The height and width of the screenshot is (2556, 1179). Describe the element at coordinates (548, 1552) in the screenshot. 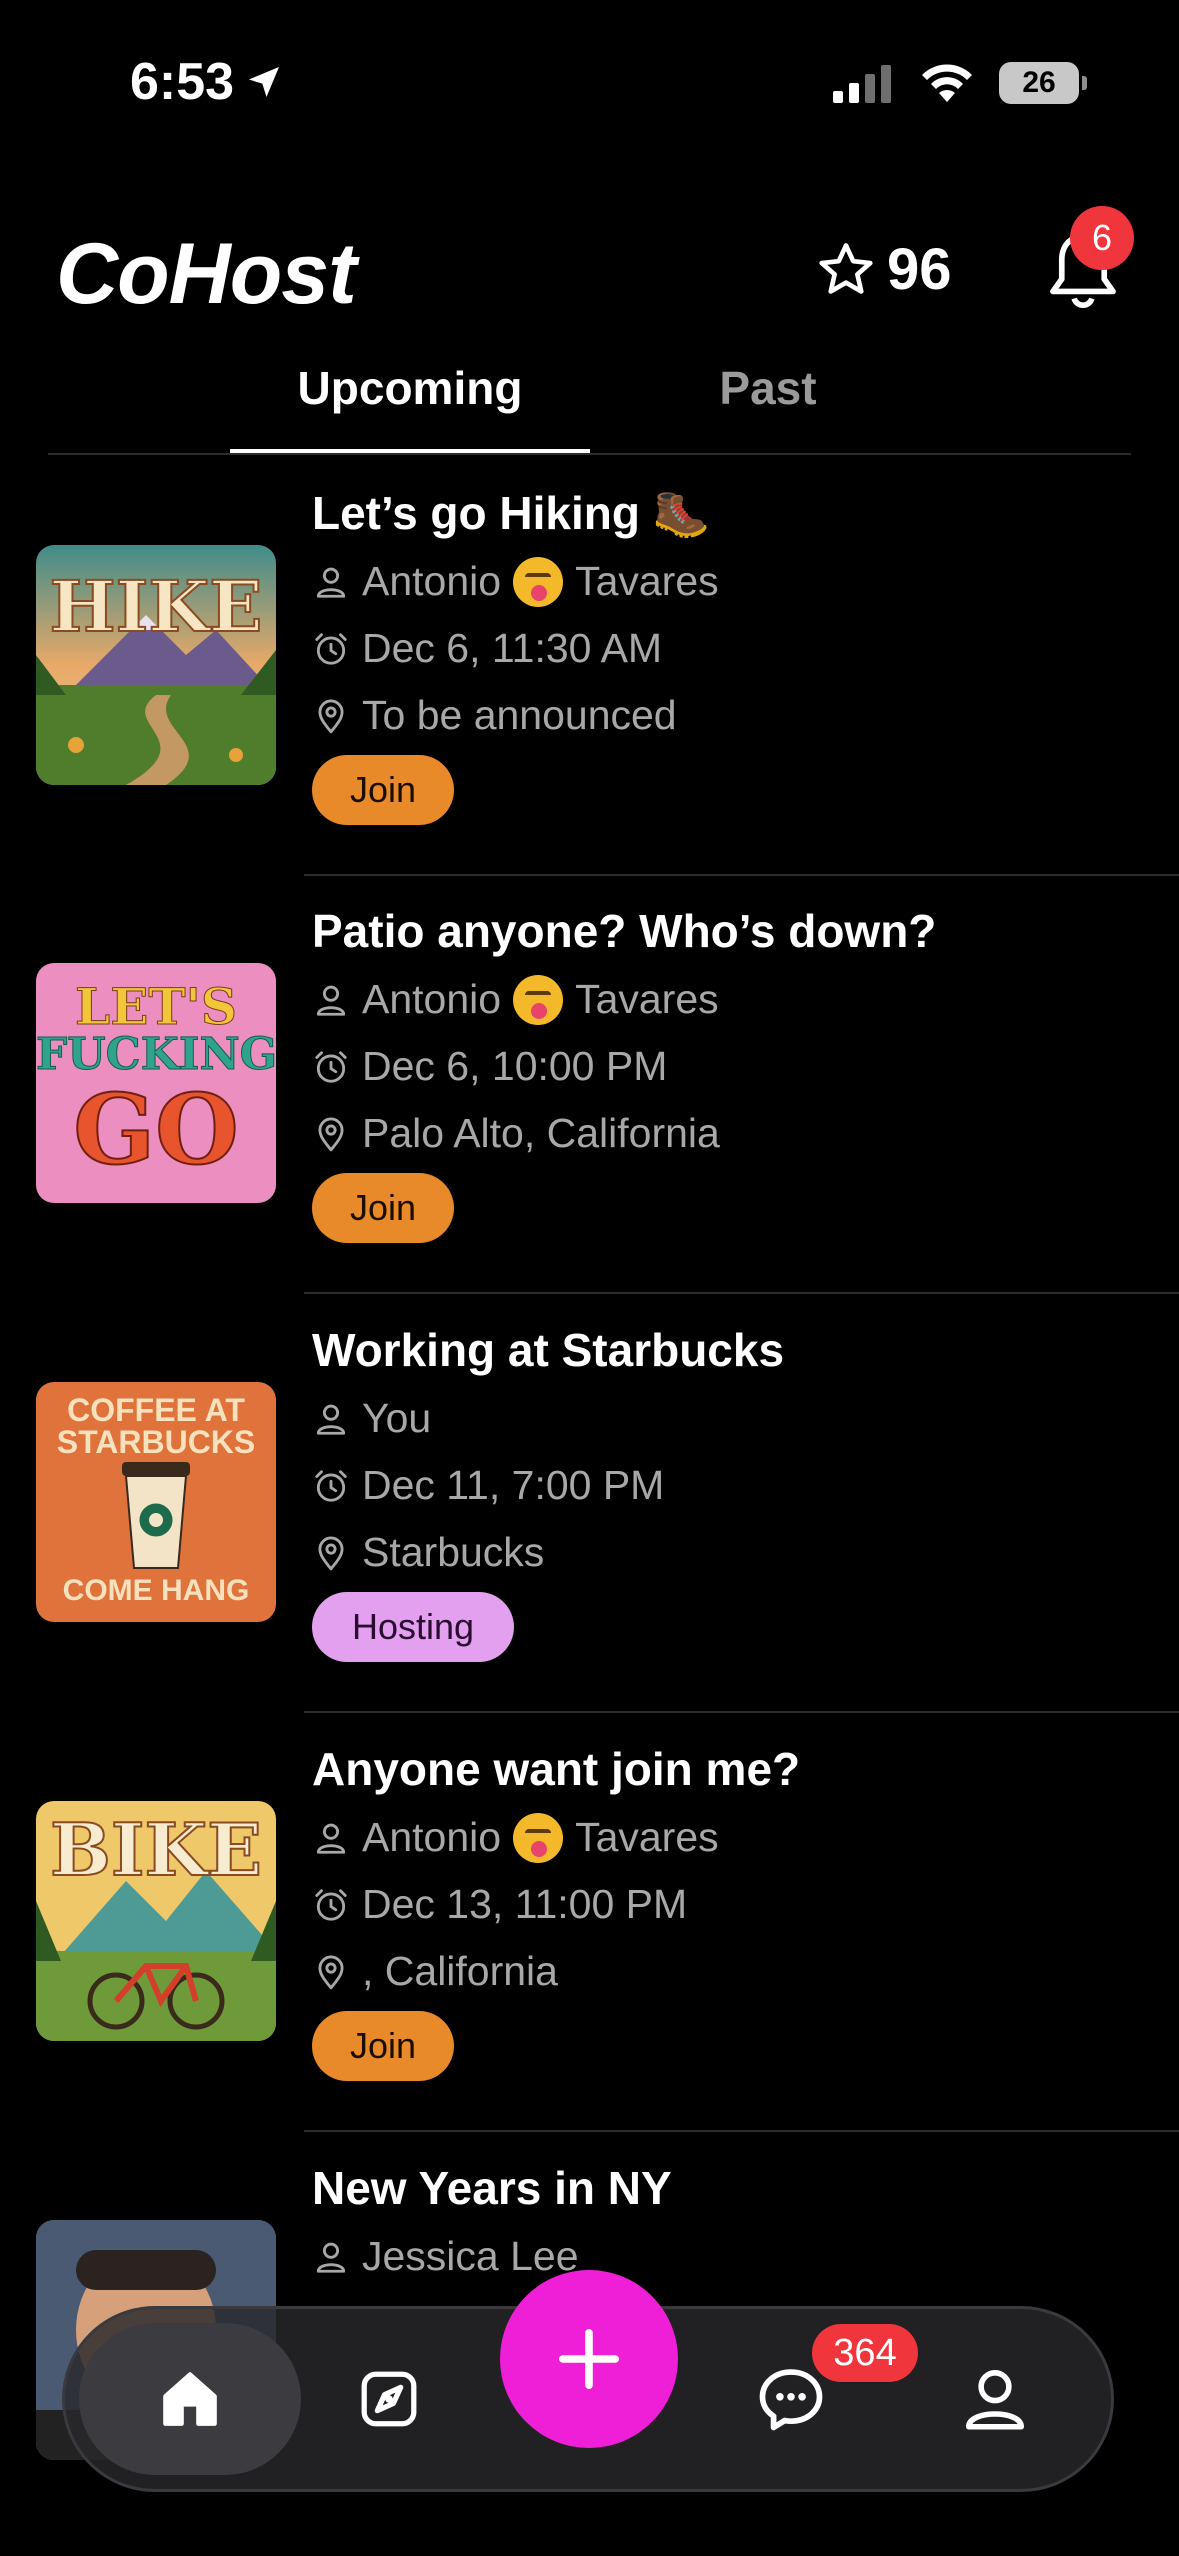

I see `event-location-row: Starbucks` at that location.